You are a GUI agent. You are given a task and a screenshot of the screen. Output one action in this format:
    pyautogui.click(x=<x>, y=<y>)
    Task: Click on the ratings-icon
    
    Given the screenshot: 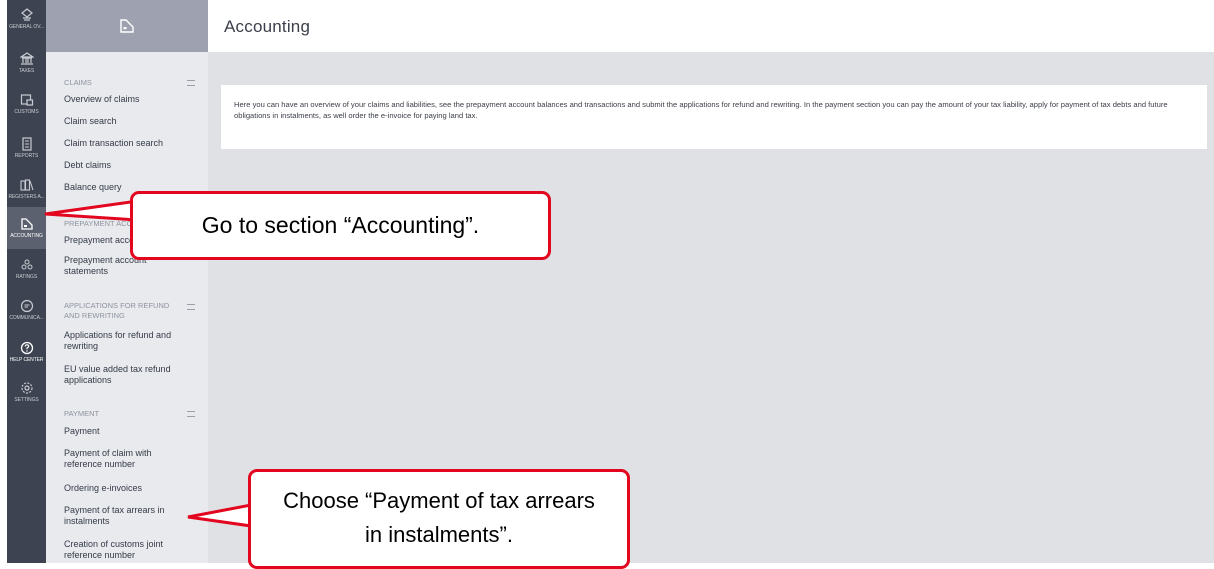 What is the action you would take?
    pyautogui.click(x=26, y=264)
    